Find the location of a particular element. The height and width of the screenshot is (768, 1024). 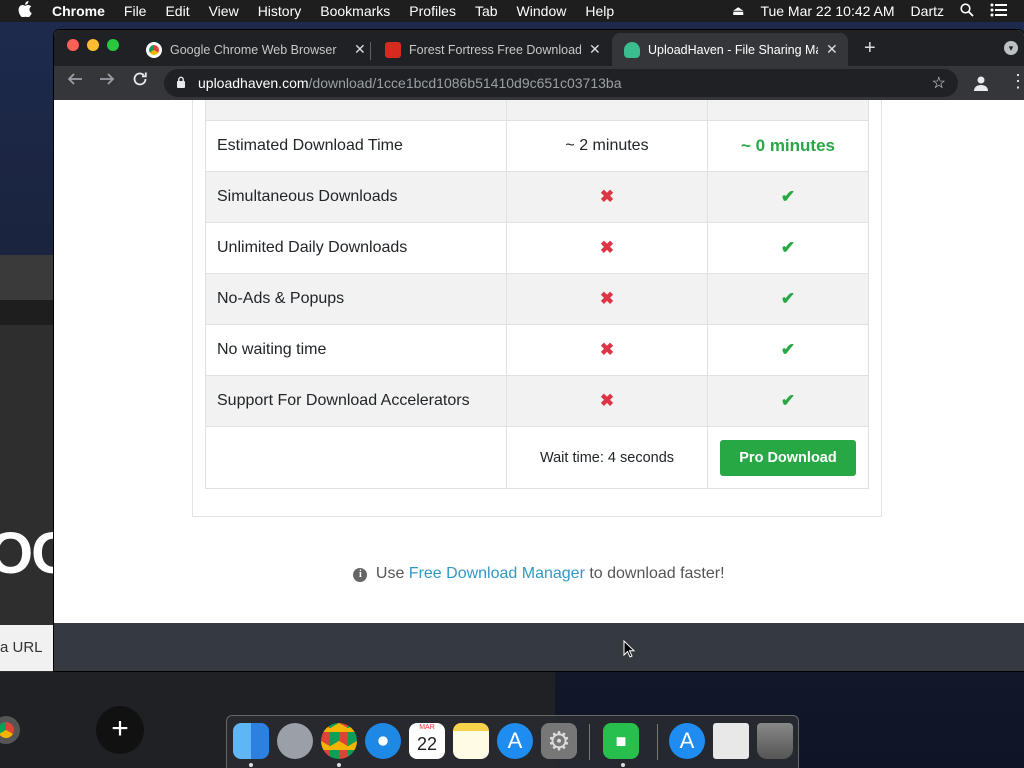

url-domain: uploadhaven.com is located at coordinates (253, 83).